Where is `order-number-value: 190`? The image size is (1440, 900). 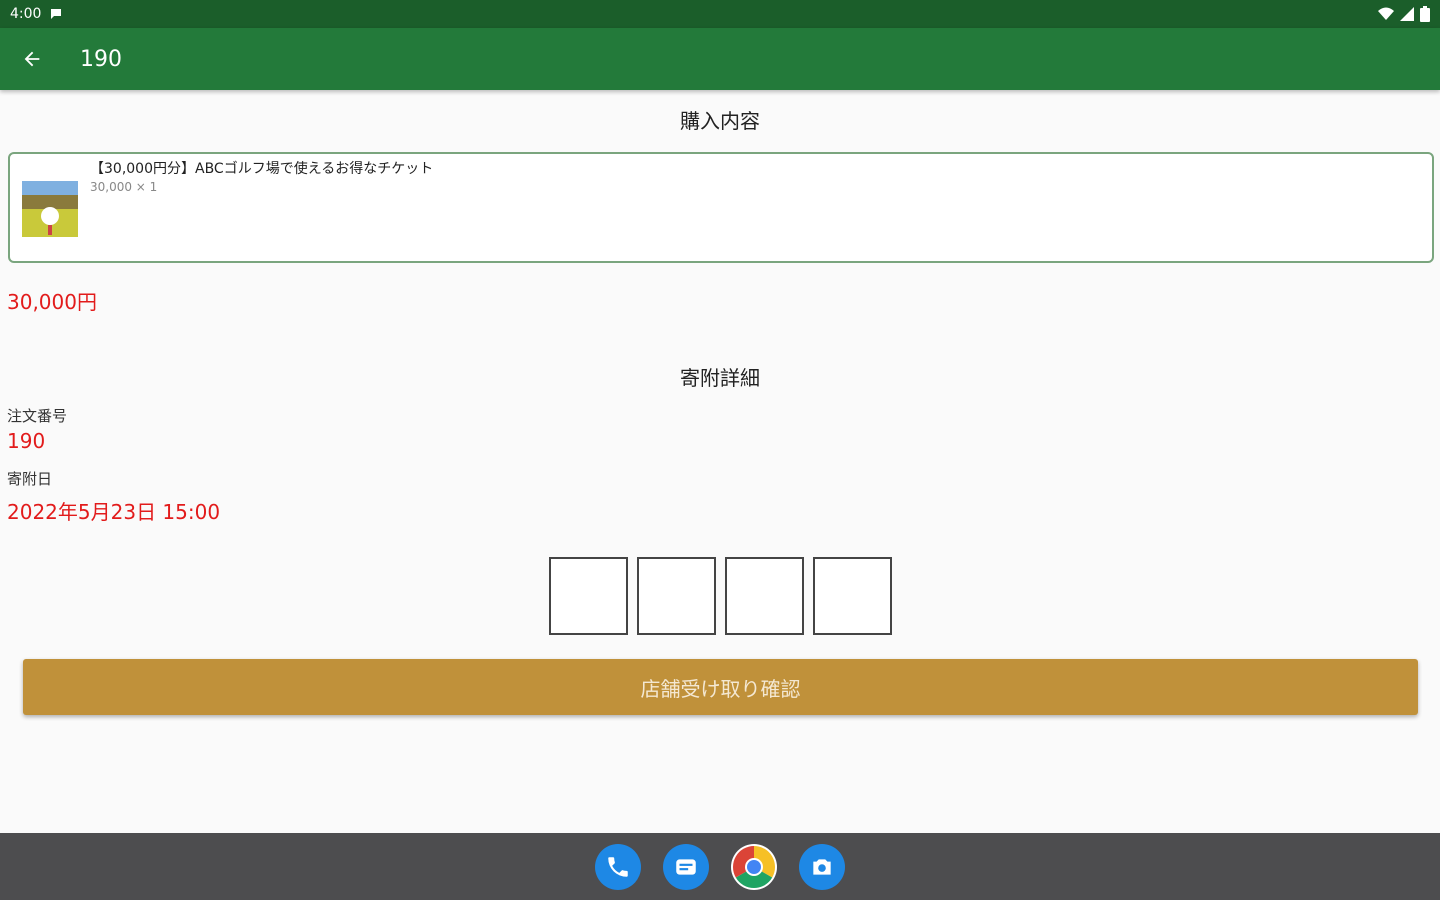
order-number-value: 190 is located at coordinates (26, 441).